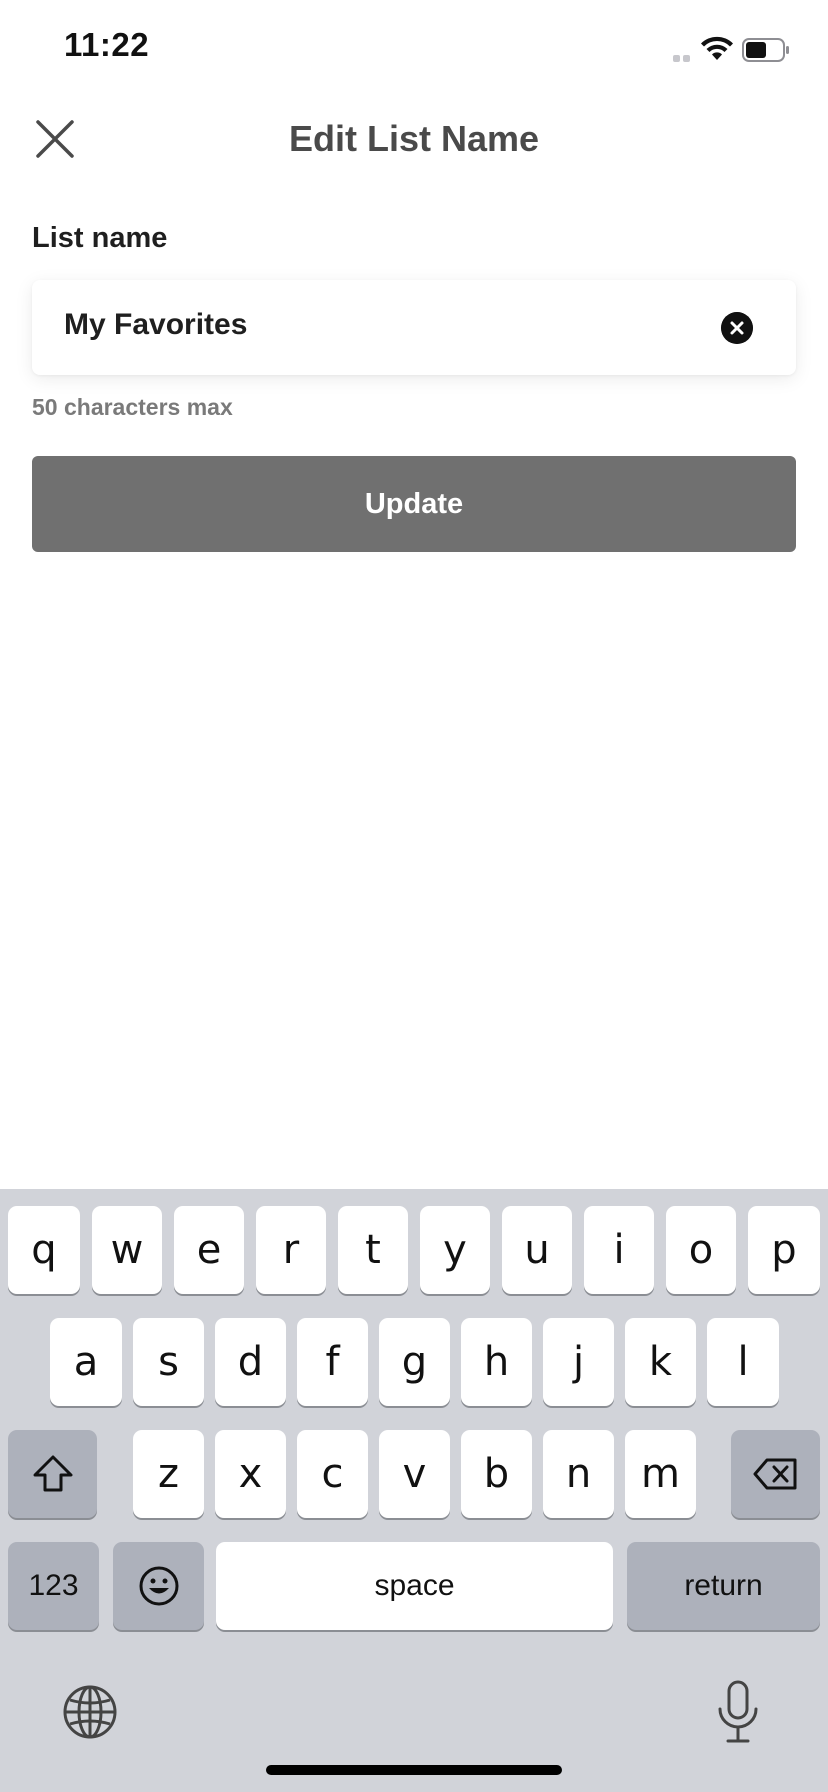 This screenshot has width=828, height=1792. I want to click on key-z: z, so click(168, 1474).